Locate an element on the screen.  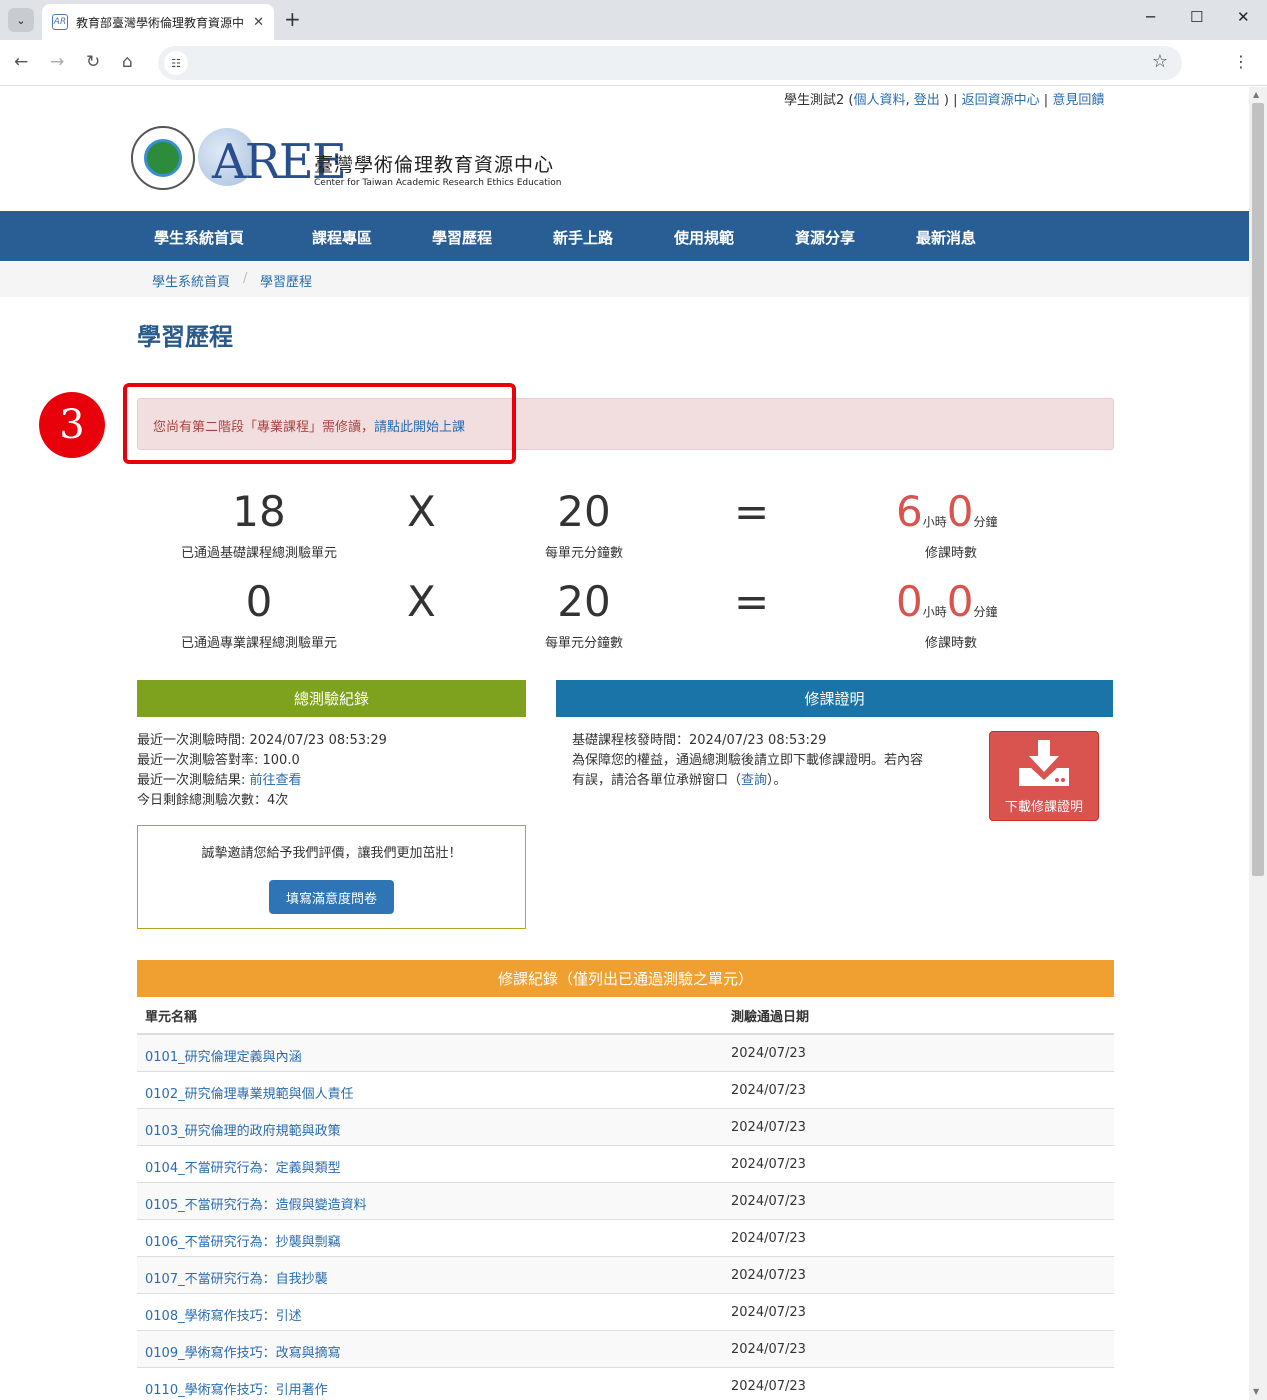
site-title: 臺灣學術倫理教育資源中心 is located at coordinates (434, 163).